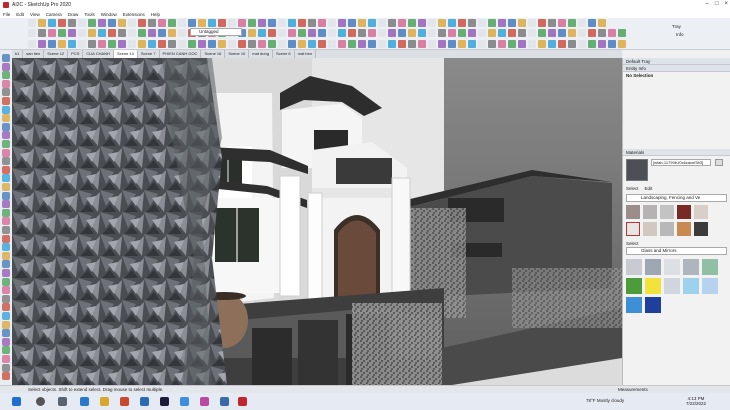  What do you see at coordinates (237, 54) in the screenshot?
I see `tab-scene-10: Scene 10` at bounding box center [237, 54].